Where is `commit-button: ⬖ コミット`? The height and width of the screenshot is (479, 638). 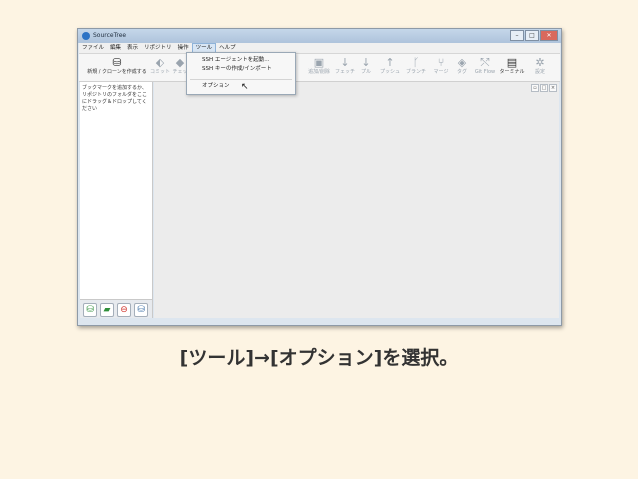
commit-button: ⬖ コミット is located at coordinates (160, 66).